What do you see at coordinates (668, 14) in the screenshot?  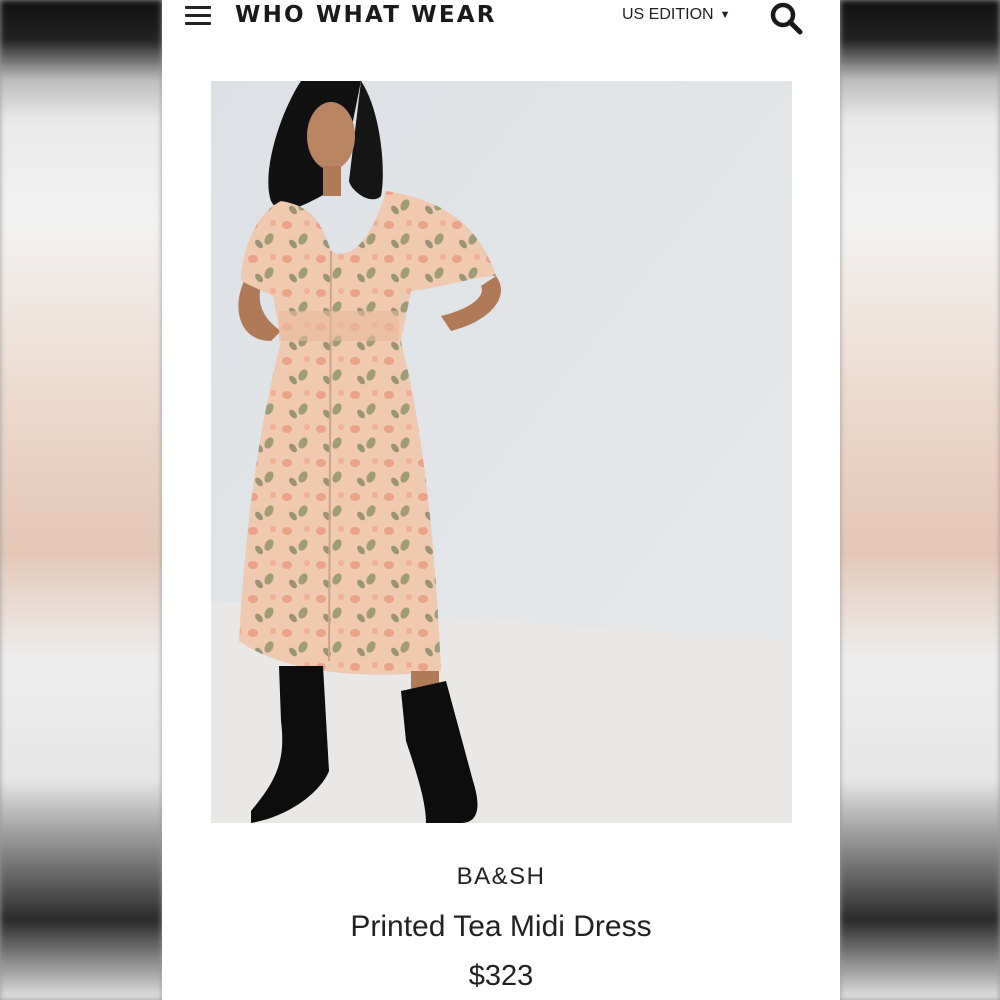 I see `edition-label: US EDITION` at bounding box center [668, 14].